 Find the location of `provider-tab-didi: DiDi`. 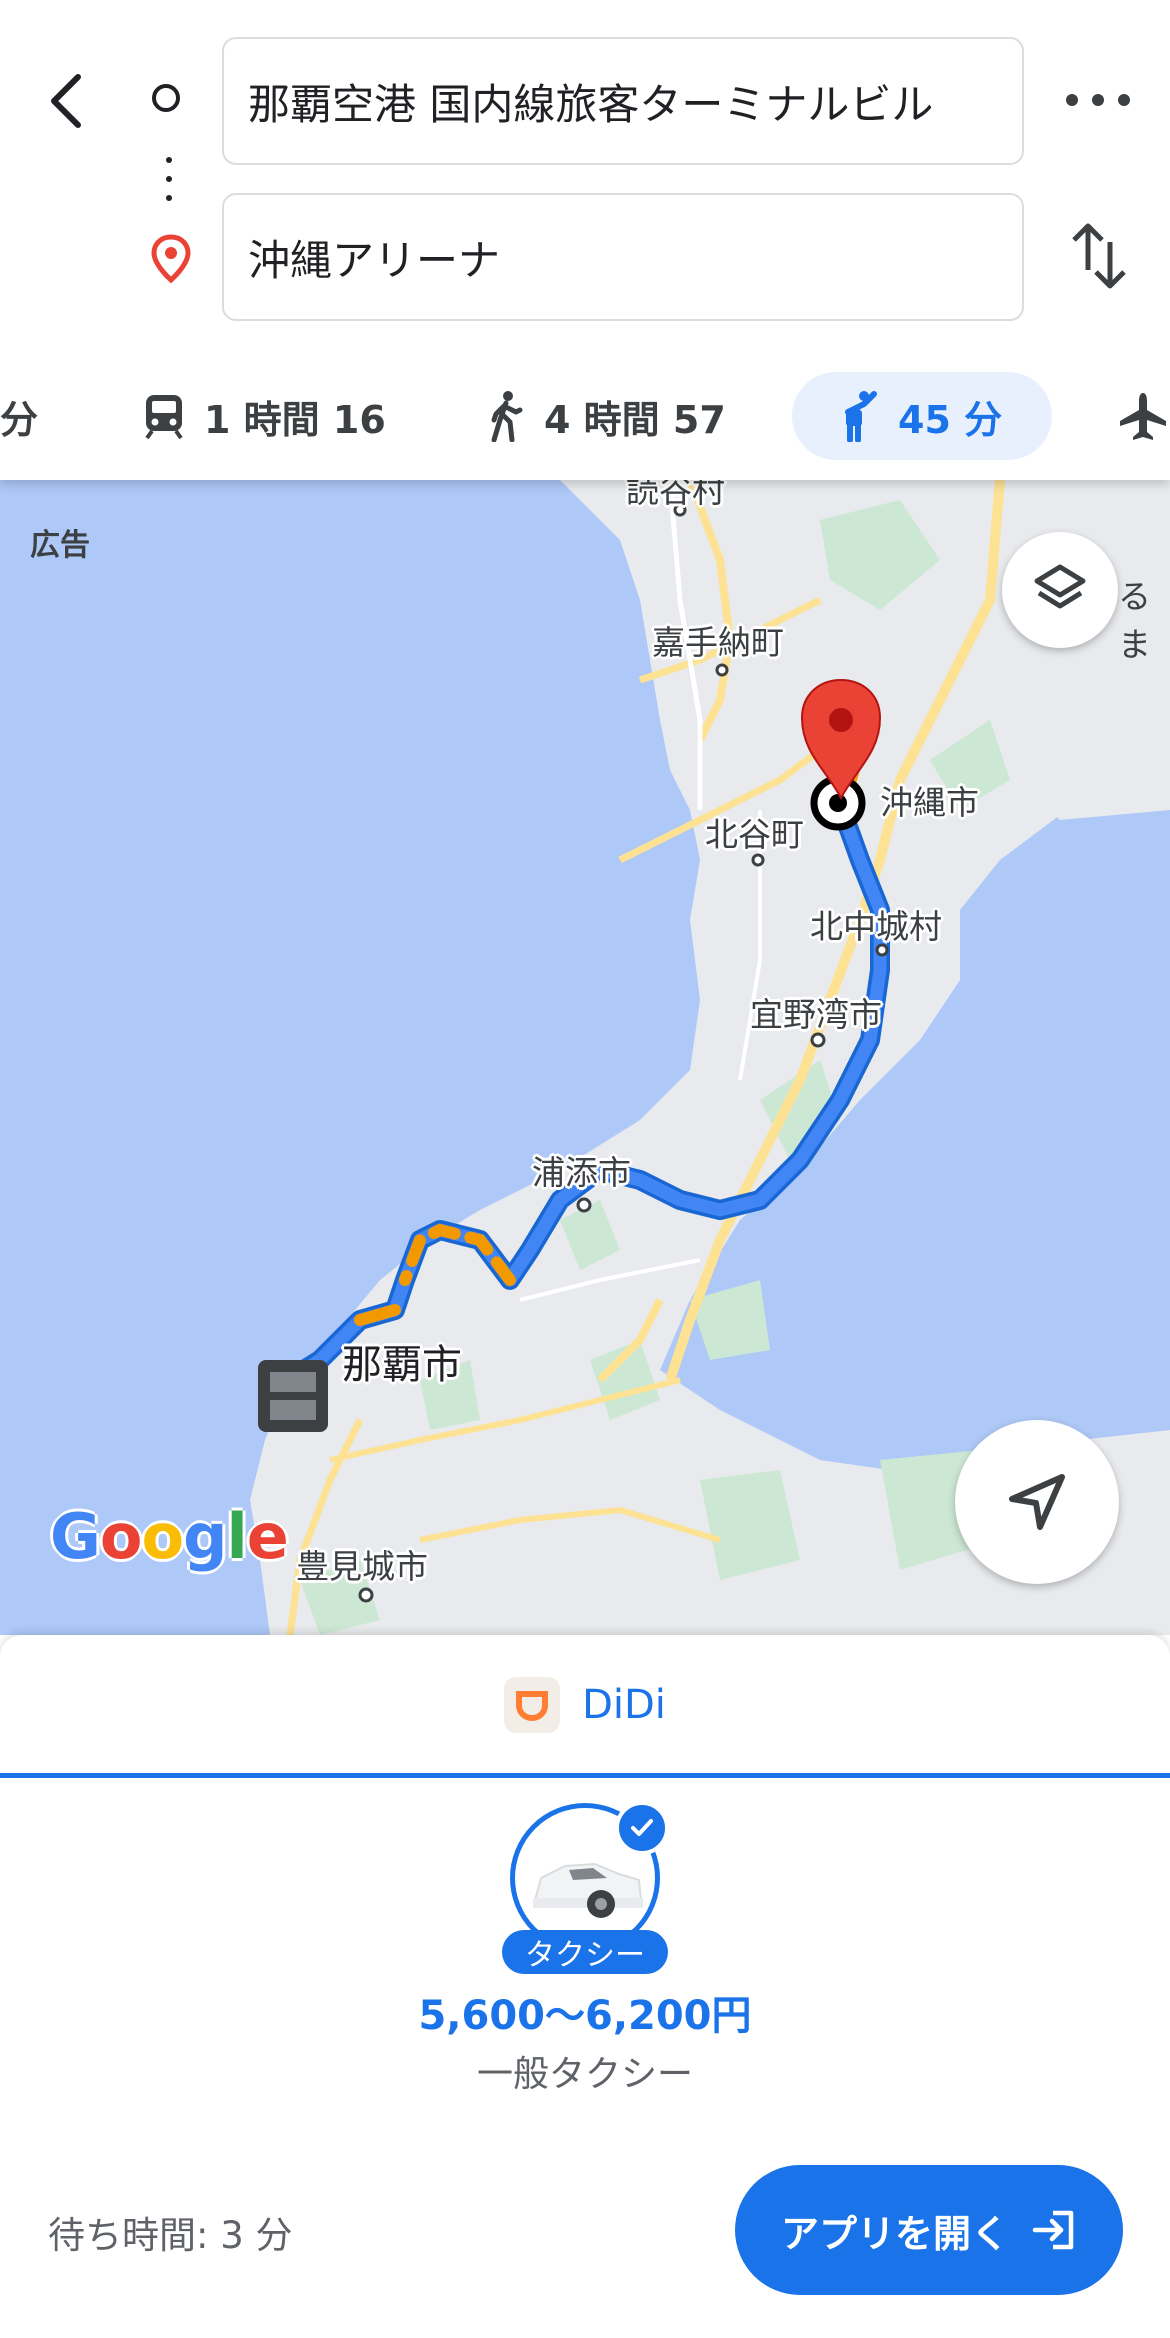

provider-tab-didi: DiDi is located at coordinates (585, 1705).